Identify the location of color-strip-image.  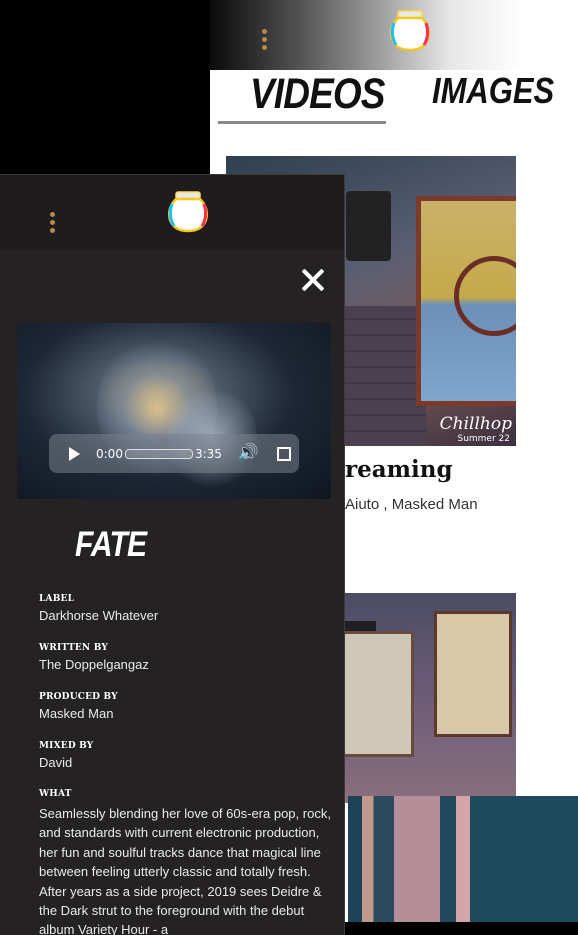
(463, 859).